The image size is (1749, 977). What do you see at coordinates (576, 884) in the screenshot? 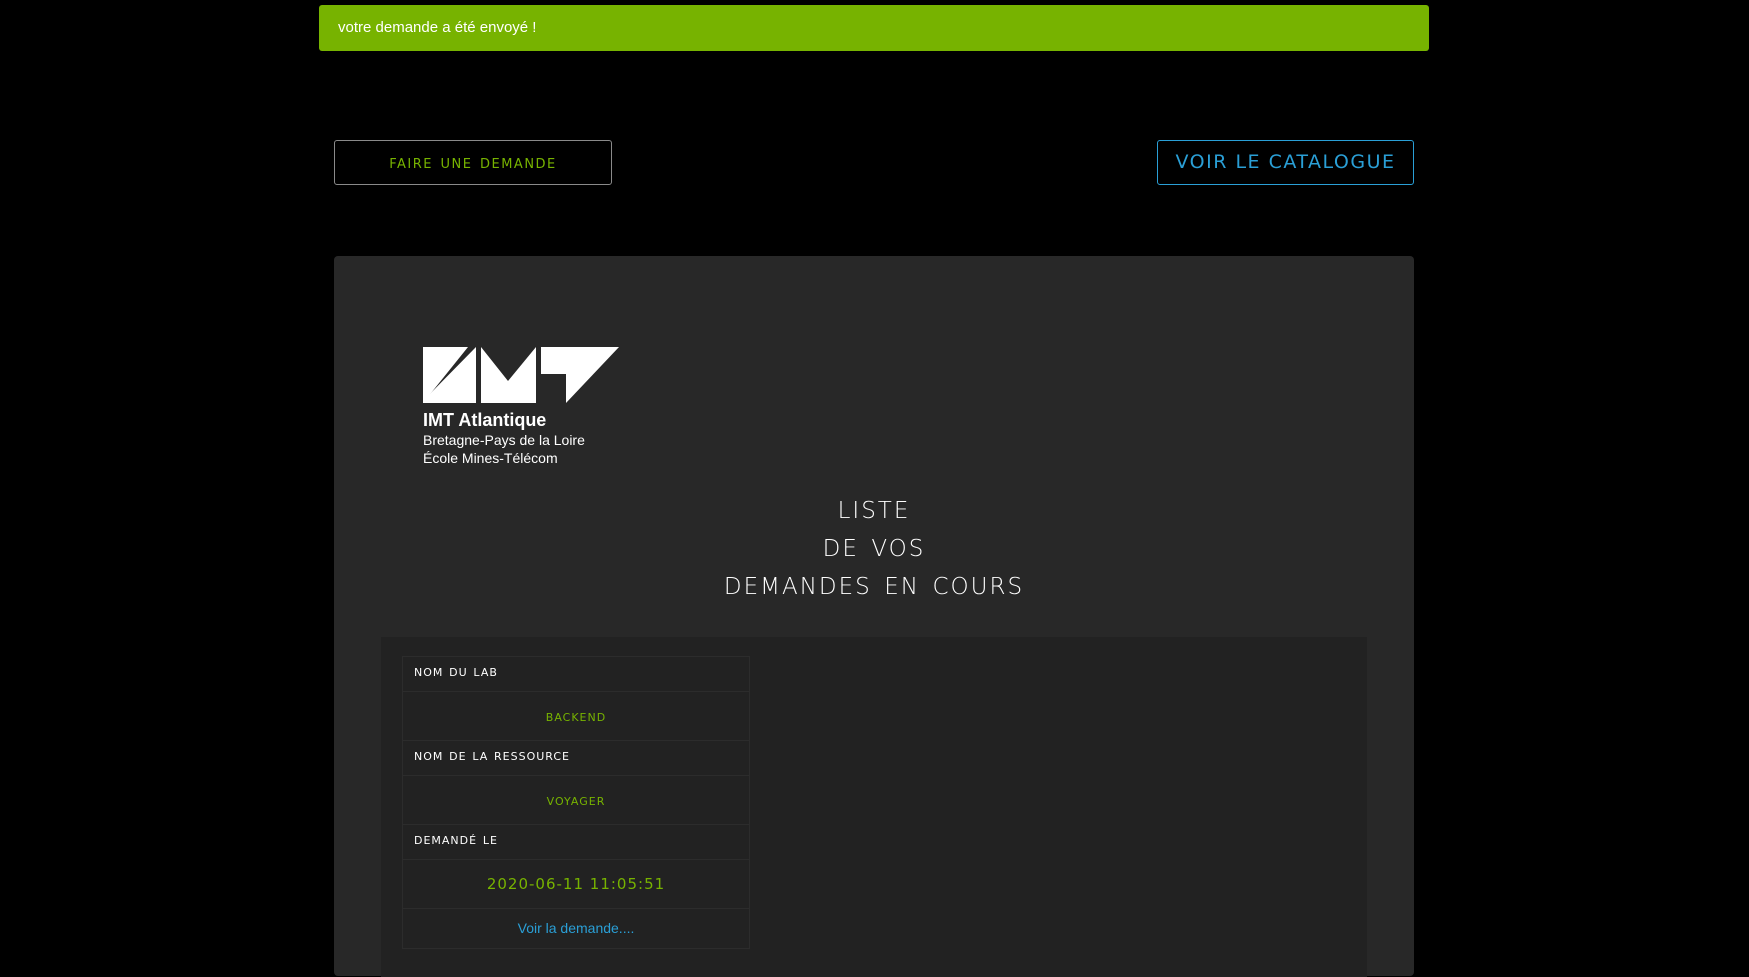
I see `request-date-value: 2020-06-11 11:05:51` at bounding box center [576, 884].